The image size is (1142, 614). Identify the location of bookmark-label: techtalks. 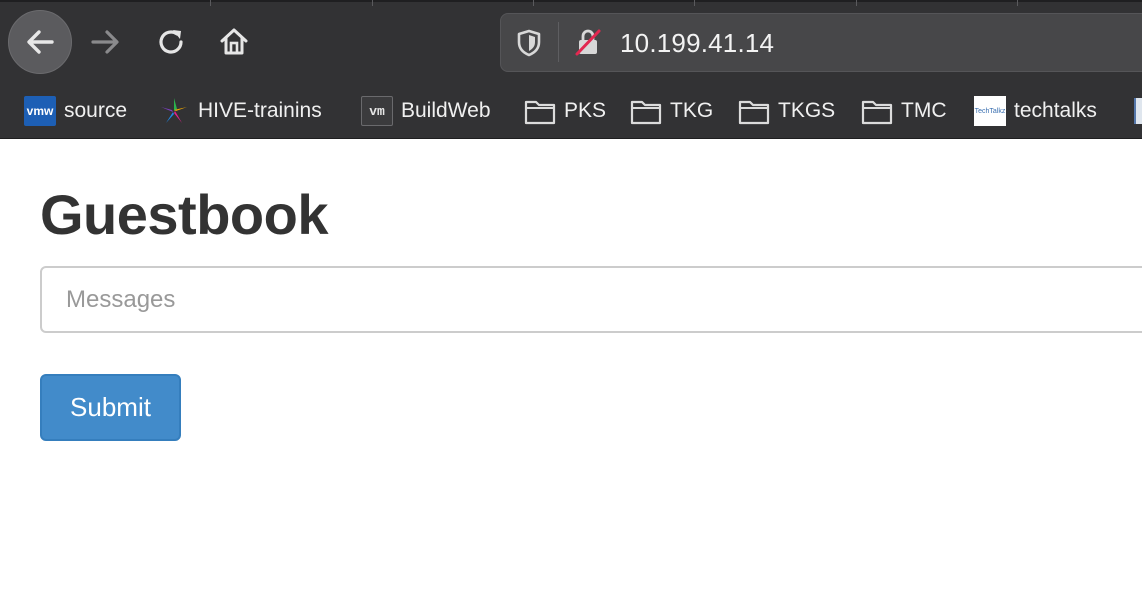
(1055, 110).